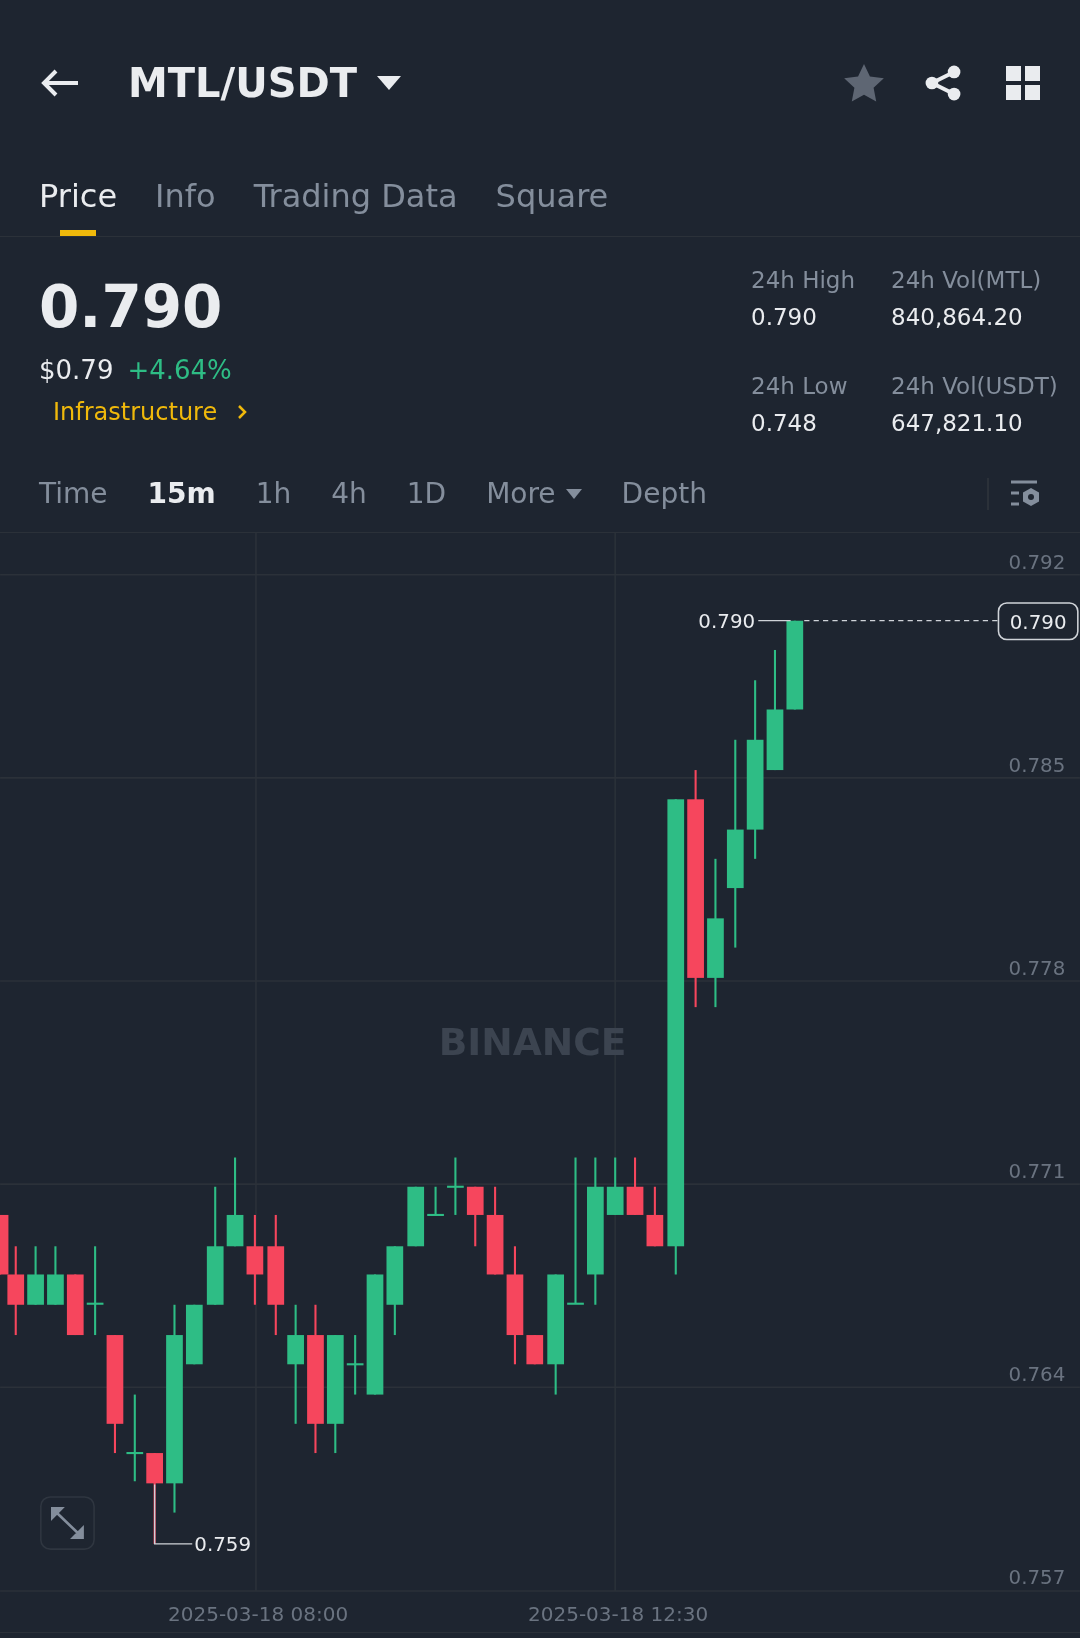 This screenshot has width=1080, height=1638. Describe the element at coordinates (131, 307) in the screenshot. I see `last-price: 0.790` at that location.